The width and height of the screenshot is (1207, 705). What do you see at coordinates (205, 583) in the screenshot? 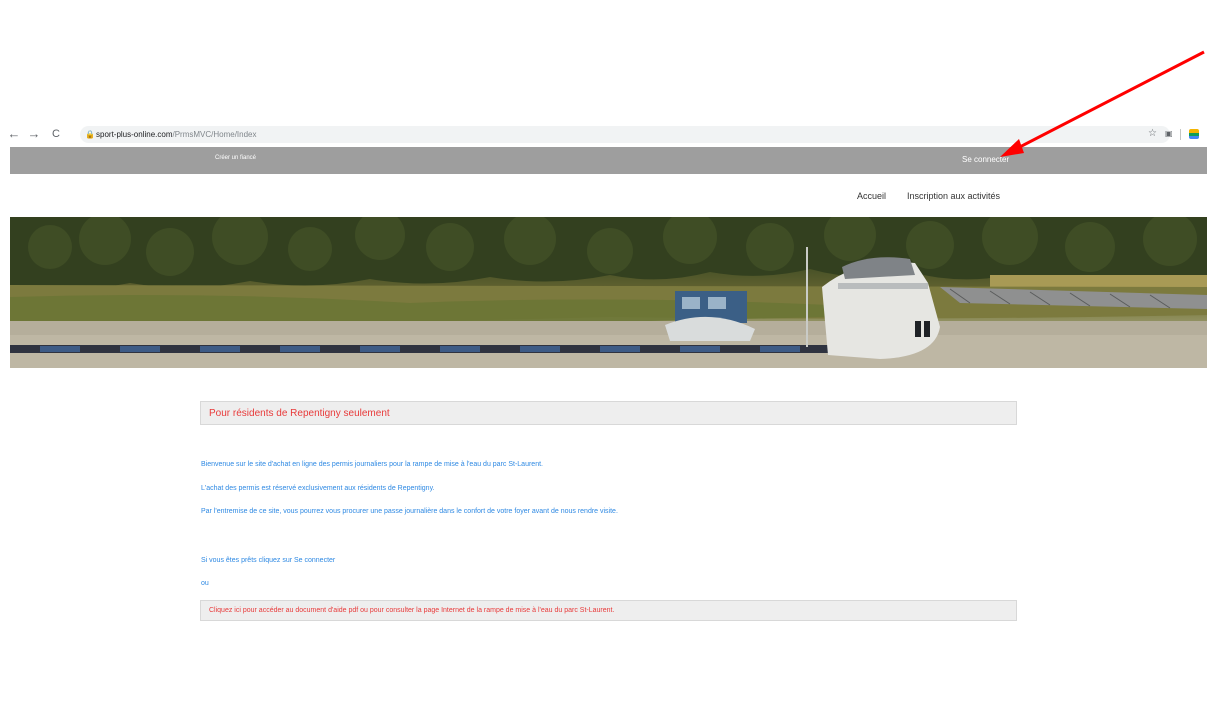
I see `or-separator: ou` at bounding box center [205, 583].